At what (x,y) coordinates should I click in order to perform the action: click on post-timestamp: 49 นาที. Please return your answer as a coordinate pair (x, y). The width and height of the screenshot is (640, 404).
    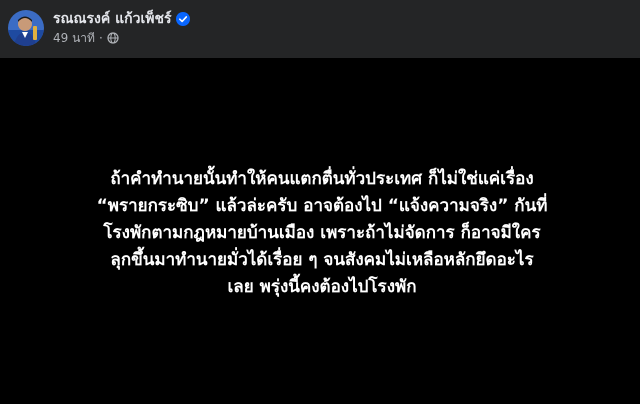
    Looking at the image, I should click on (74, 38).